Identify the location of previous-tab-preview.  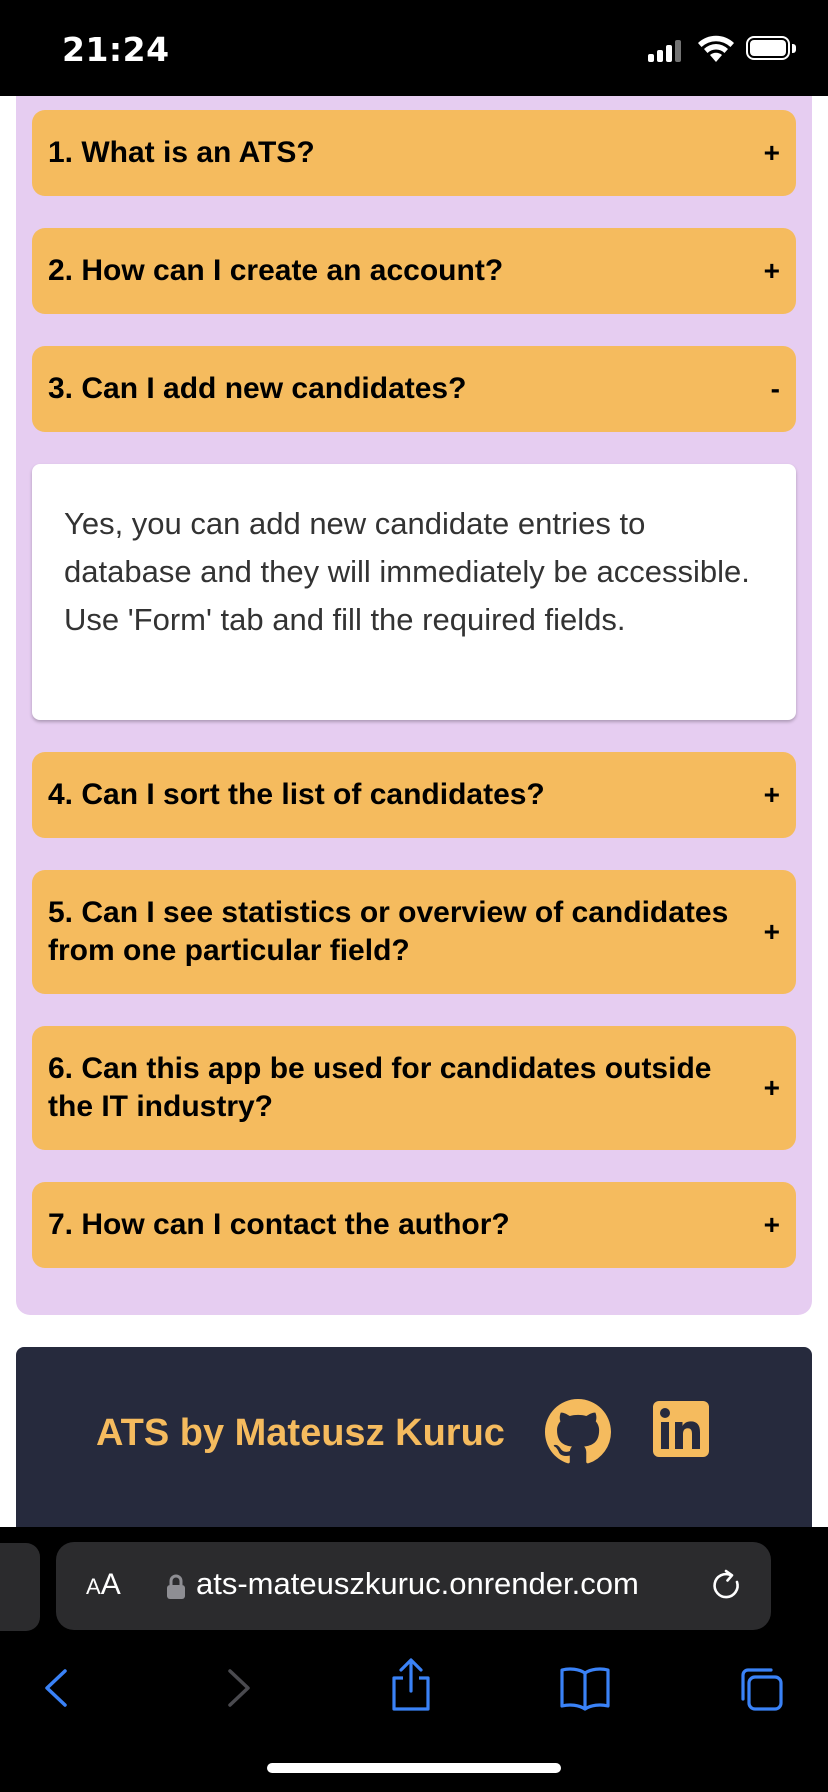
(20, 1587).